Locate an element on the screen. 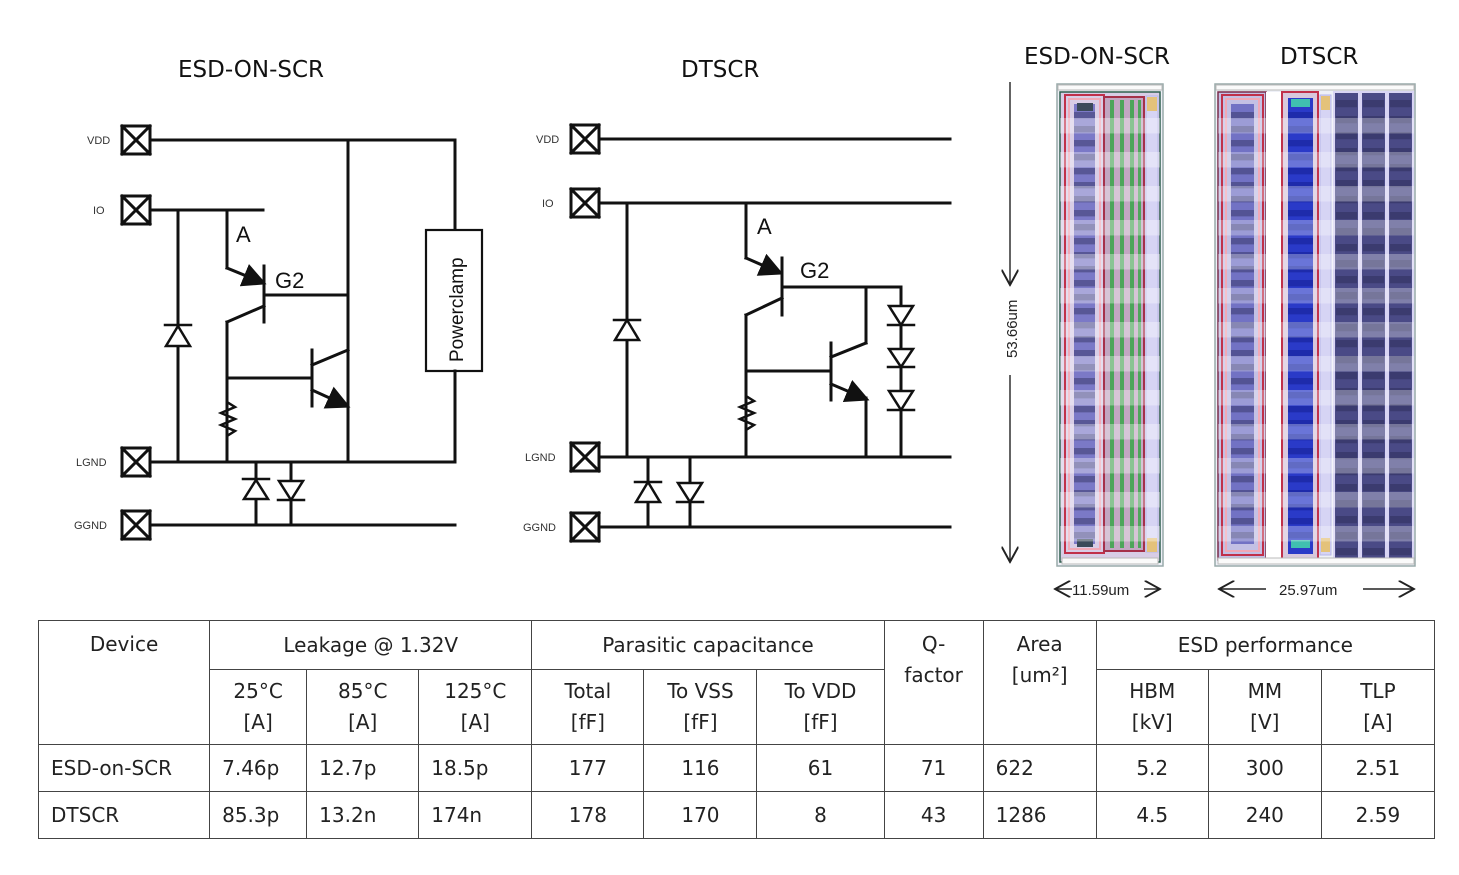 The image size is (1459, 875). cell-device: ESD-on-SCR is located at coordinates (124, 768).